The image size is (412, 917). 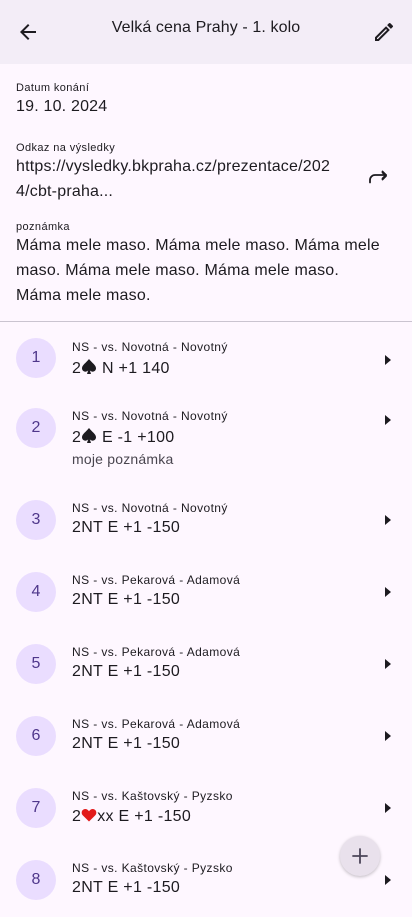 I want to click on contract-detail: N +1 140, so click(x=133, y=368).